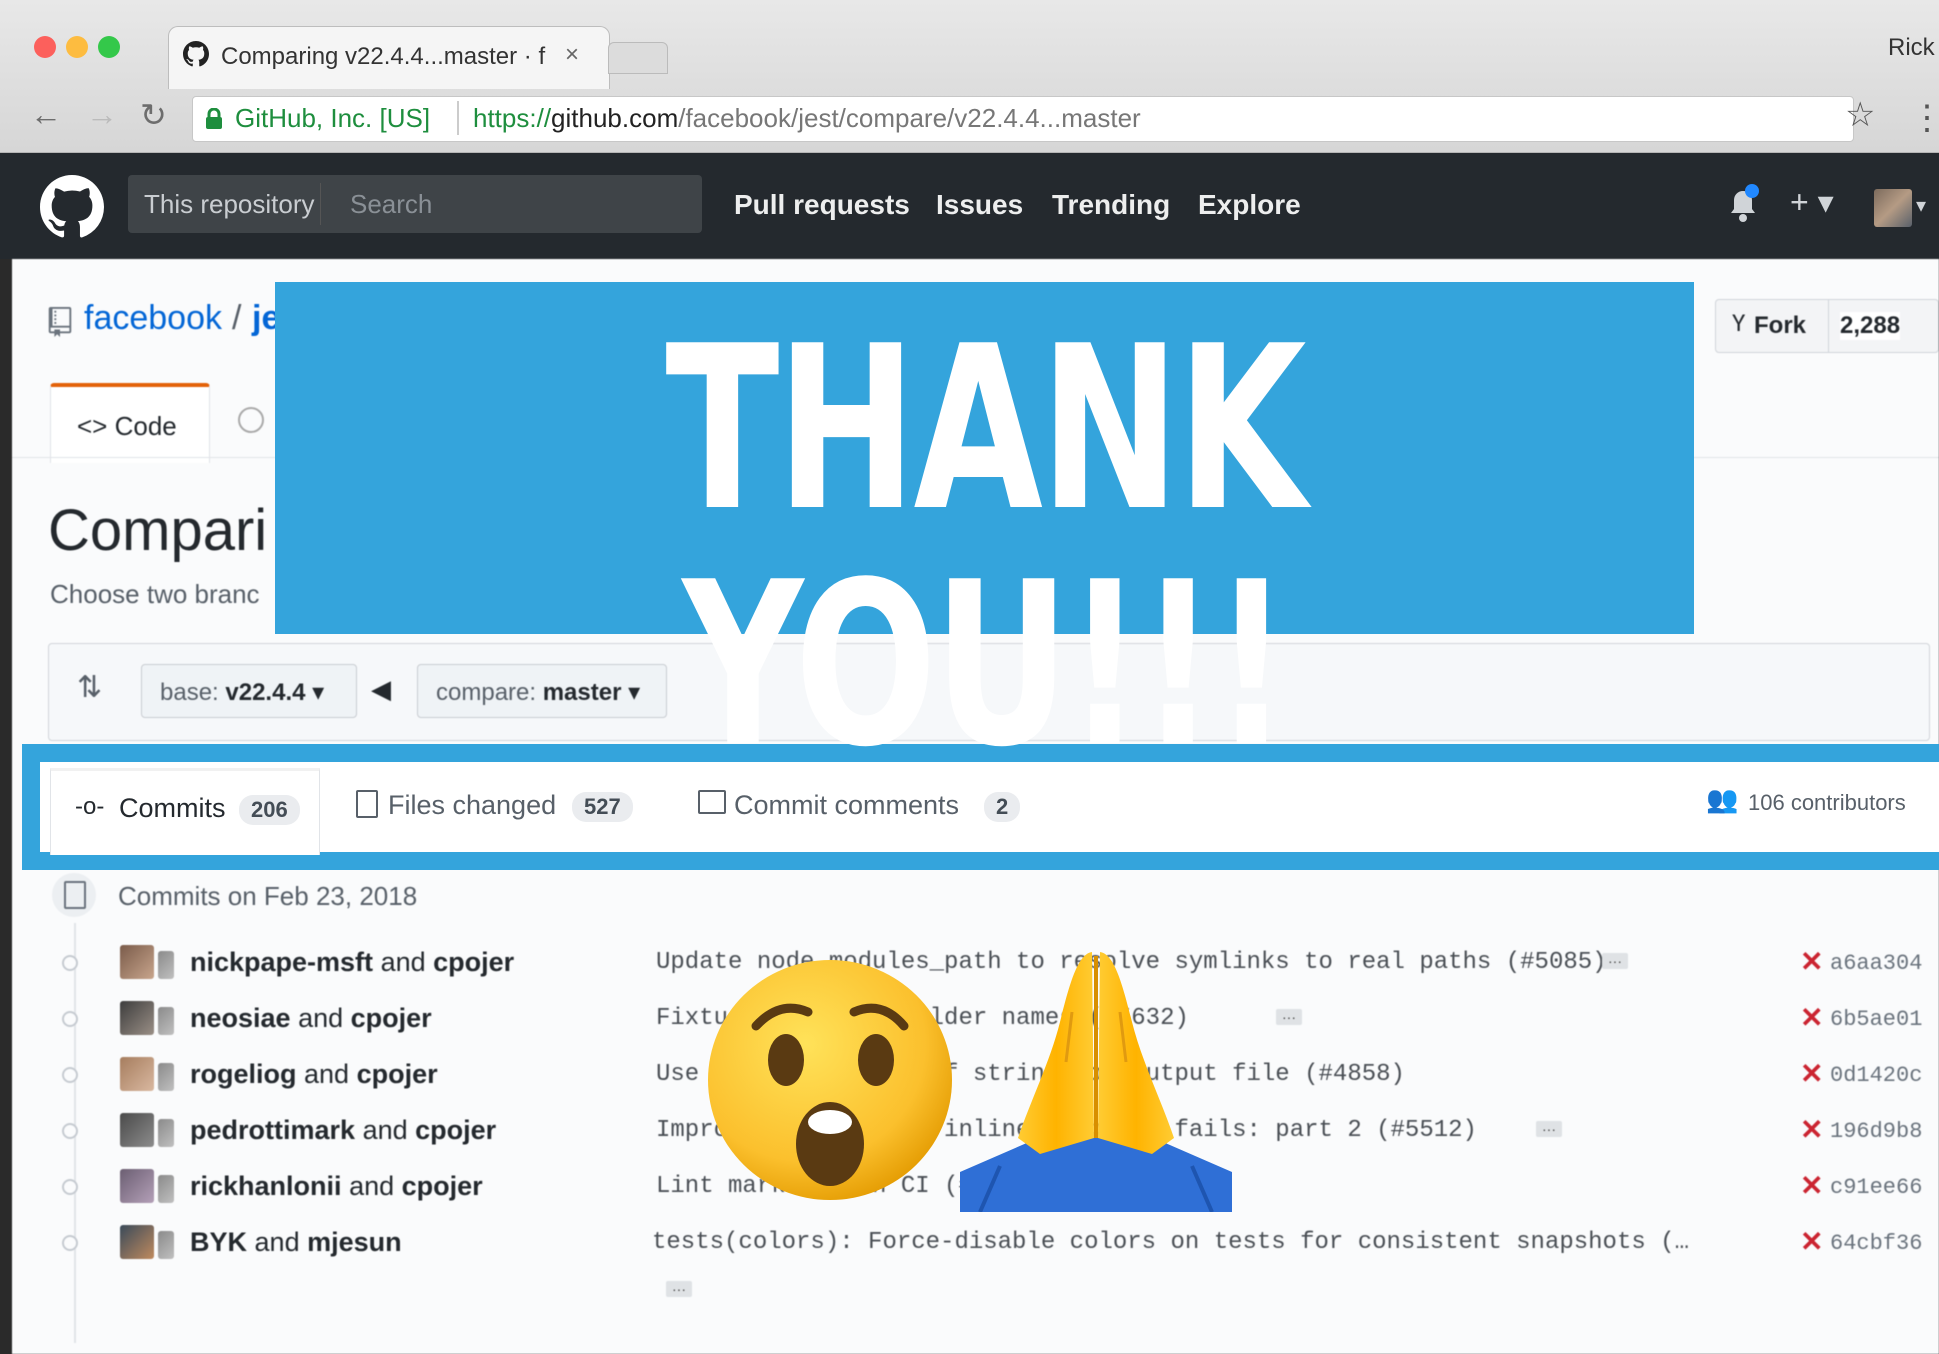 The height and width of the screenshot is (1354, 1939). What do you see at coordinates (1921, 205) in the screenshot?
I see `avatar-chevron-down-icon: ▾` at bounding box center [1921, 205].